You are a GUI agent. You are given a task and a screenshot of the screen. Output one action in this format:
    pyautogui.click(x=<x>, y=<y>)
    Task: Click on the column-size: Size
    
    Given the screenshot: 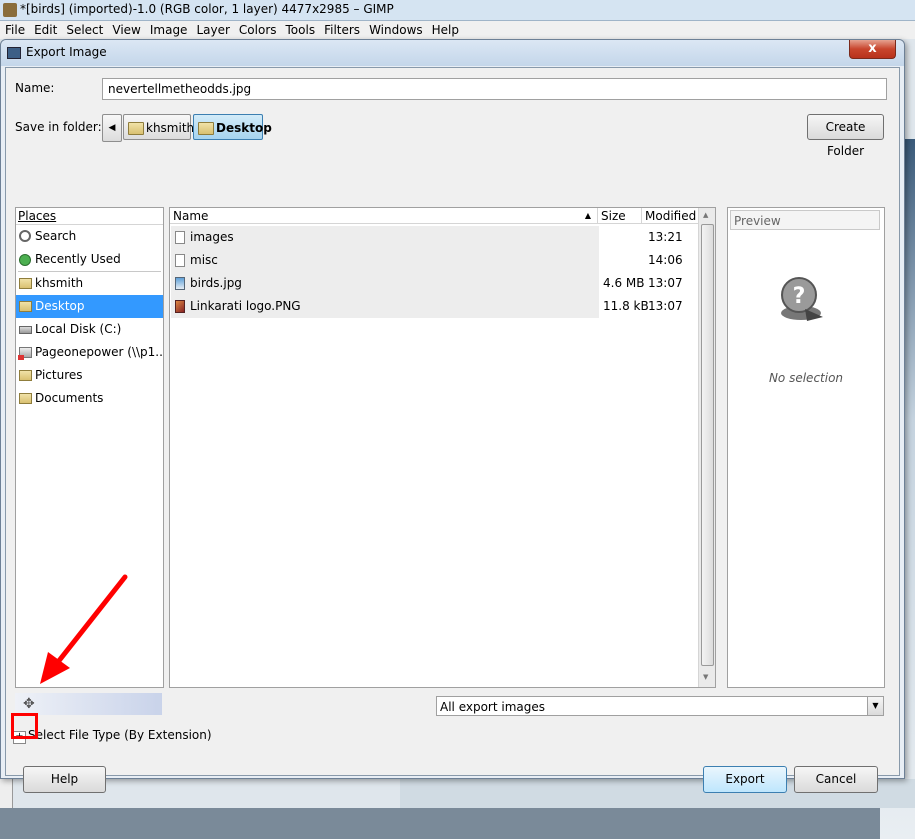 What is the action you would take?
    pyautogui.click(x=620, y=216)
    